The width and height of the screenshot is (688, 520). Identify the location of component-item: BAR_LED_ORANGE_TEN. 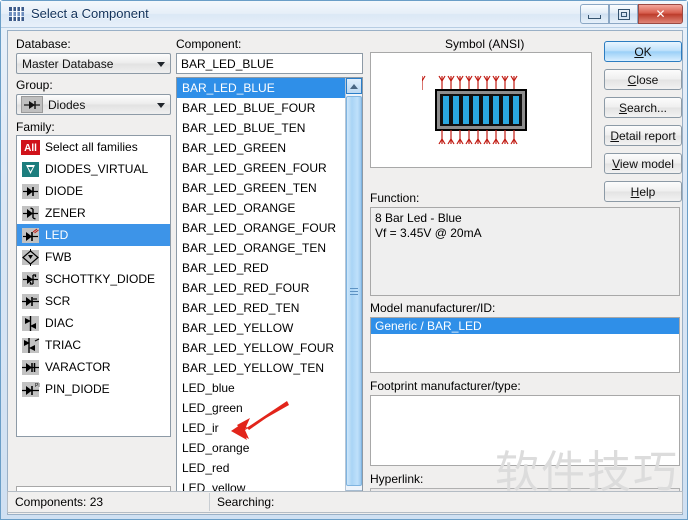
(262, 248).